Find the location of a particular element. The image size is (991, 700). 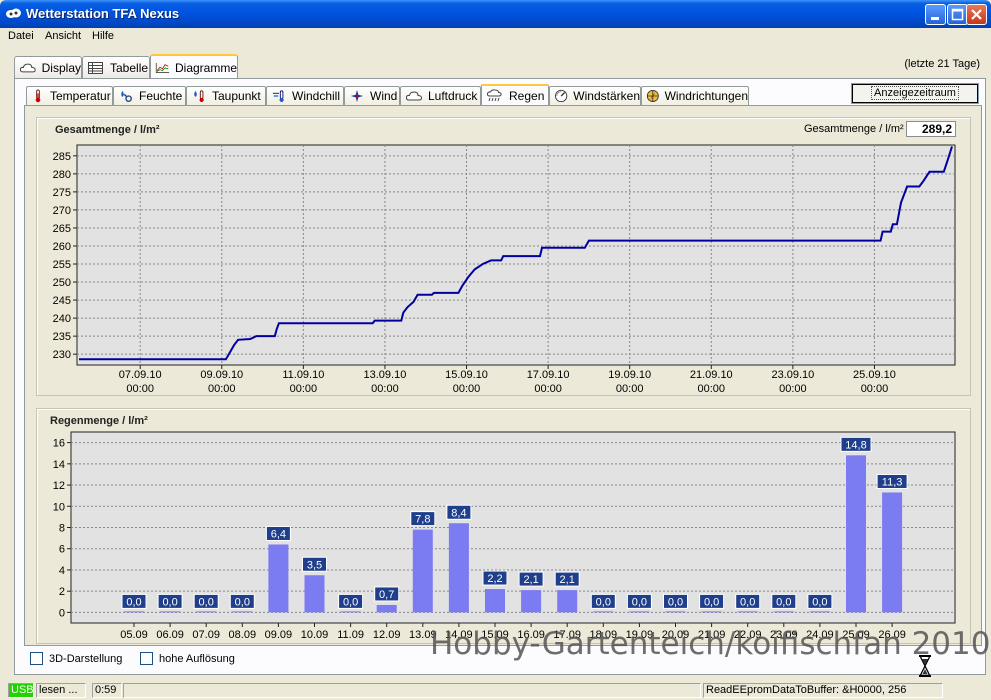

x-tick-label: 12.09 is located at coordinates (387, 635).